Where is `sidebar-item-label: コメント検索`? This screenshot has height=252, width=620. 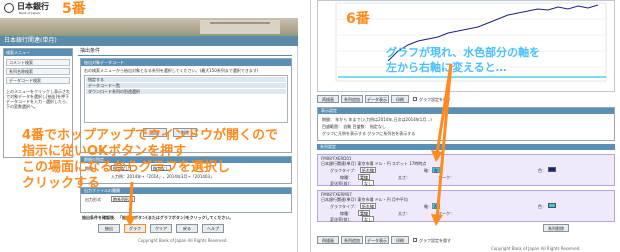 sidebar-item-label: コメント検索 is located at coordinates (21, 62).